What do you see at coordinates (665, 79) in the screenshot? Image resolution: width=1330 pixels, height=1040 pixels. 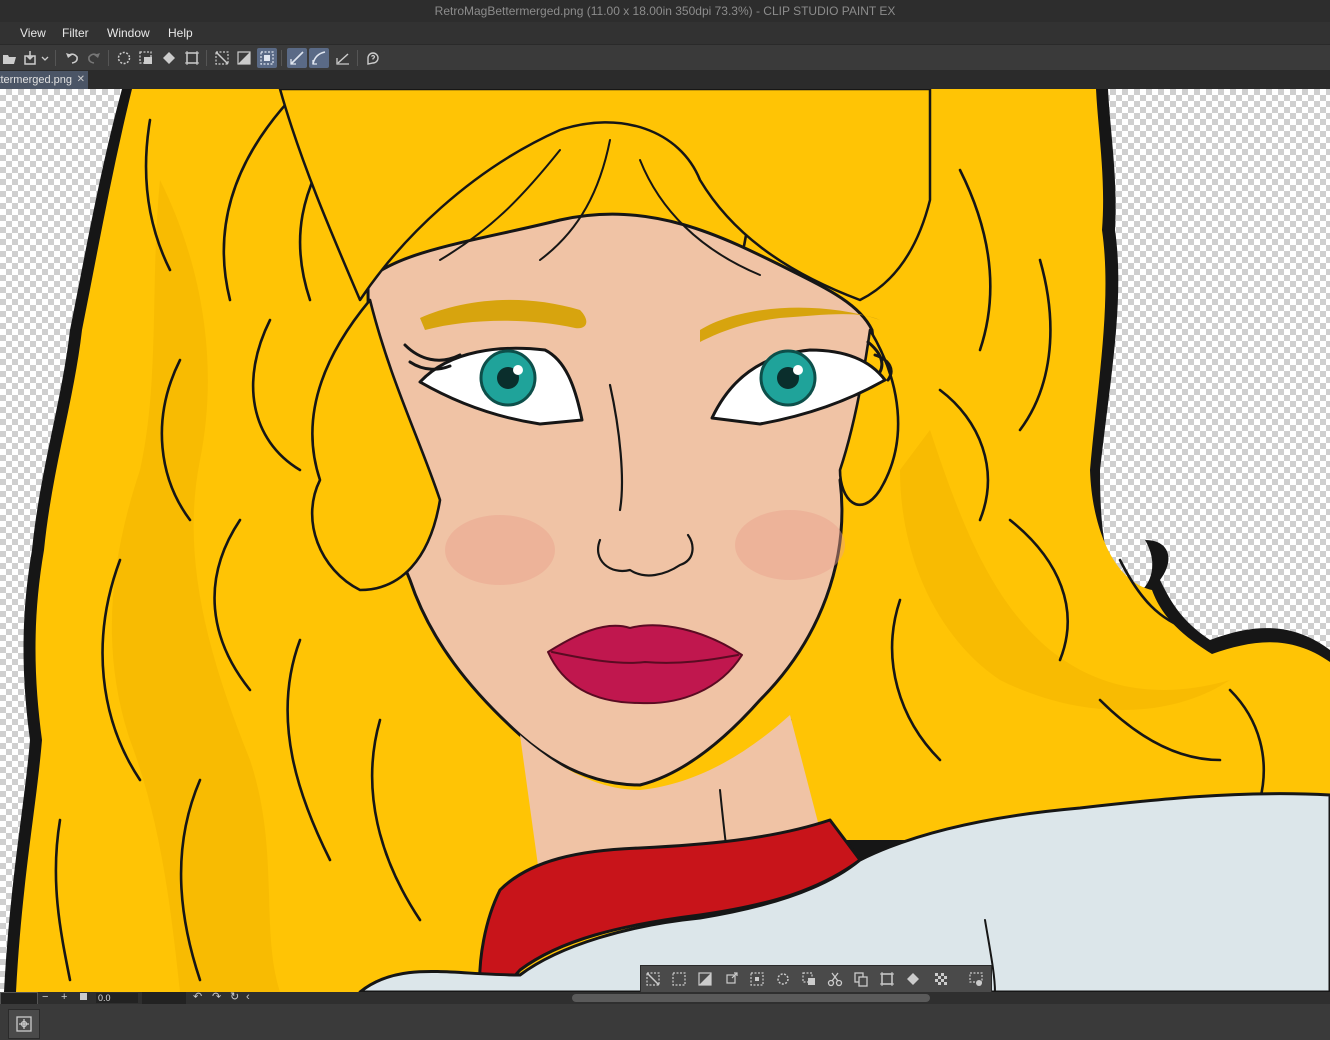 I see `document-tab-bar: RetroMagBettermerged.png ✕` at bounding box center [665, 79].